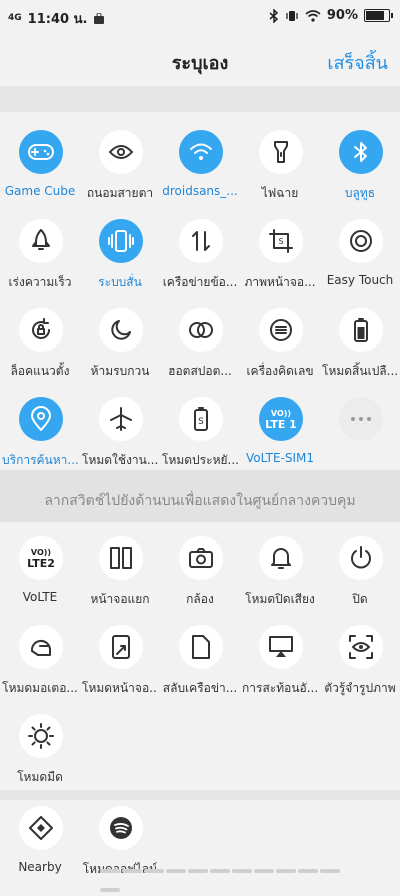  What do you see at coordinates (281, 647) in the screenshot?
I see `cast-icon` at bounding box center [281, 647].